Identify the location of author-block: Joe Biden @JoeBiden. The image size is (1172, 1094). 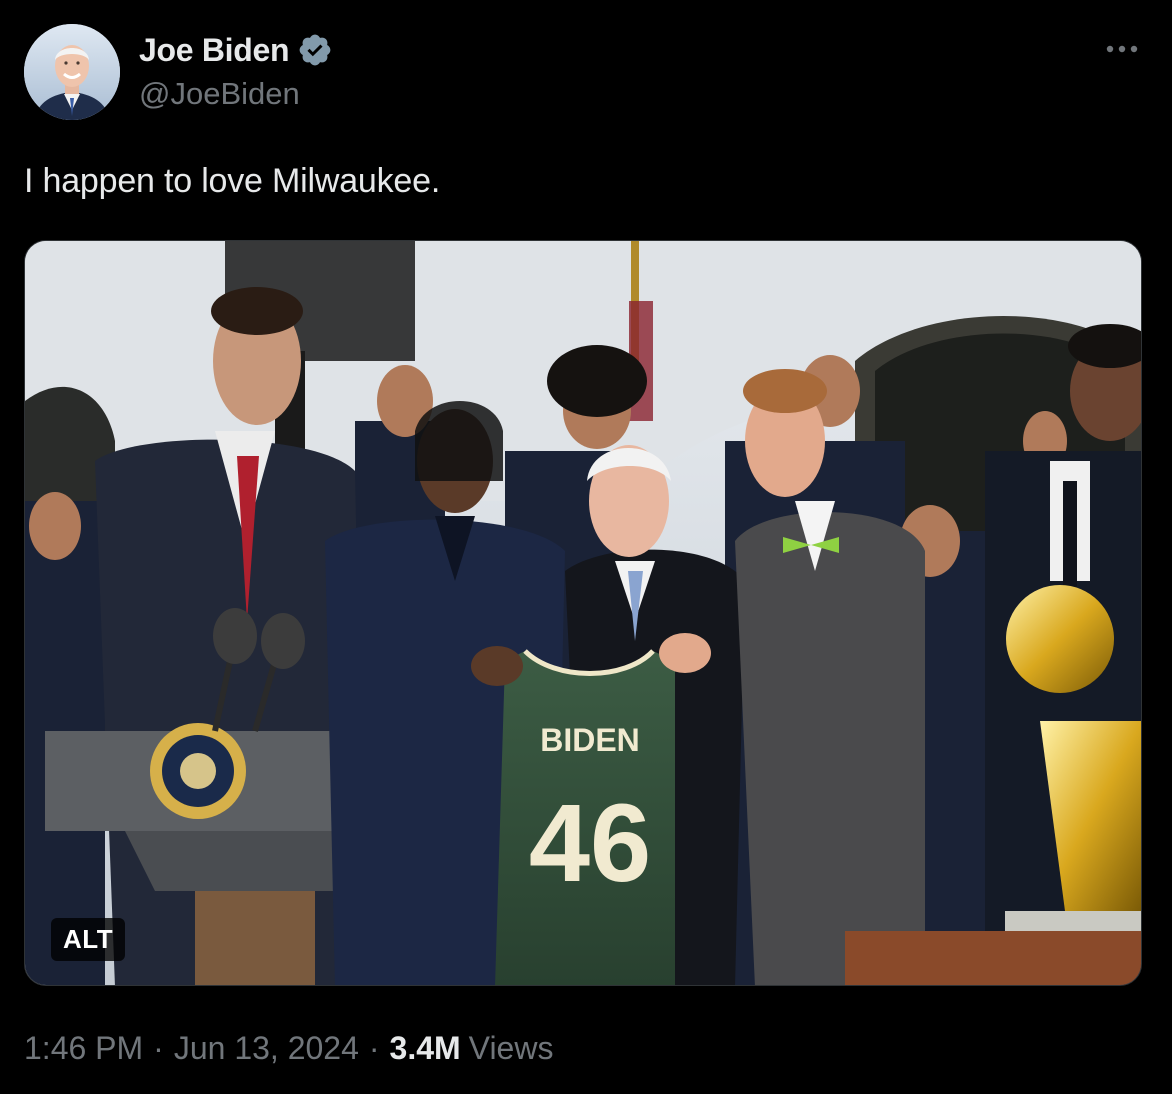
(236, 70).